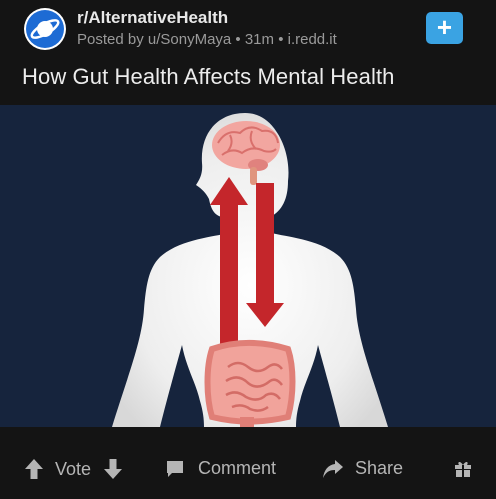  I want to click on planet-icon, so click(45, 29).